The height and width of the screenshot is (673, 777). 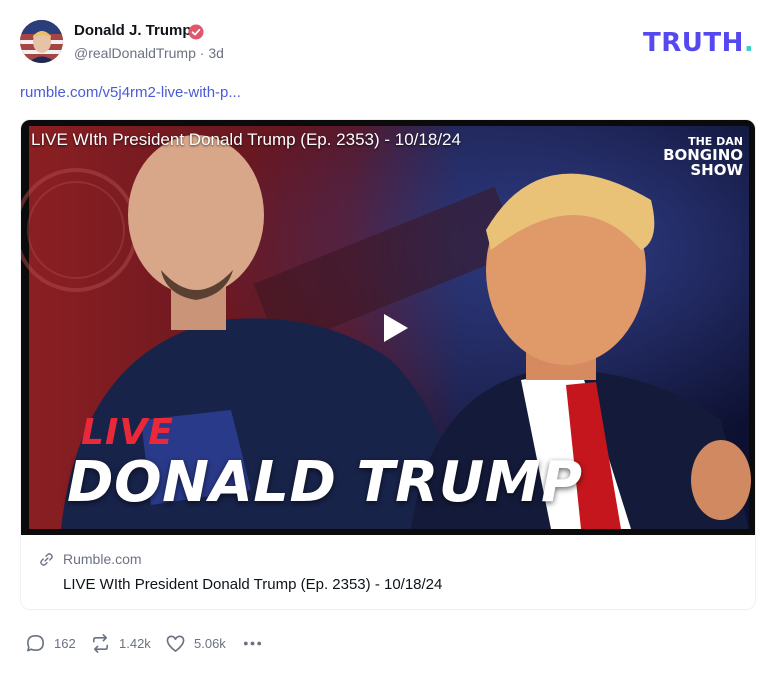 What do you see at coordinates (133, 30) in the screenshot?
I see `author-name: Donald J. Trump` at bounding box center [133, 30].